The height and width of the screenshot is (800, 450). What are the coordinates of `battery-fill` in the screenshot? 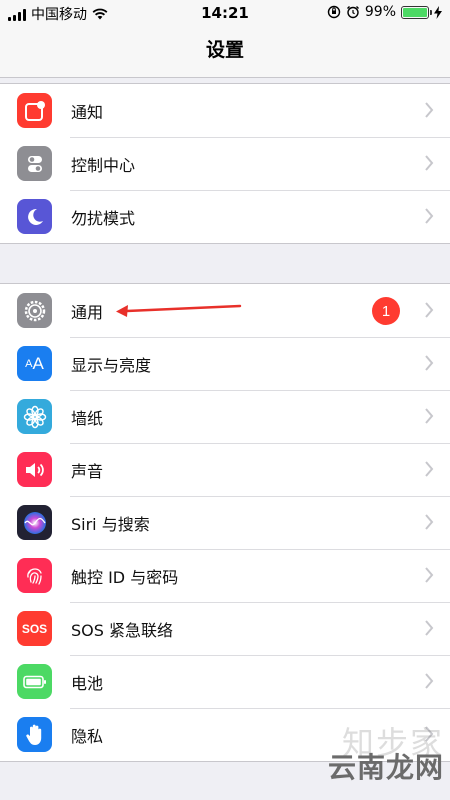 It's located at (415, 12).